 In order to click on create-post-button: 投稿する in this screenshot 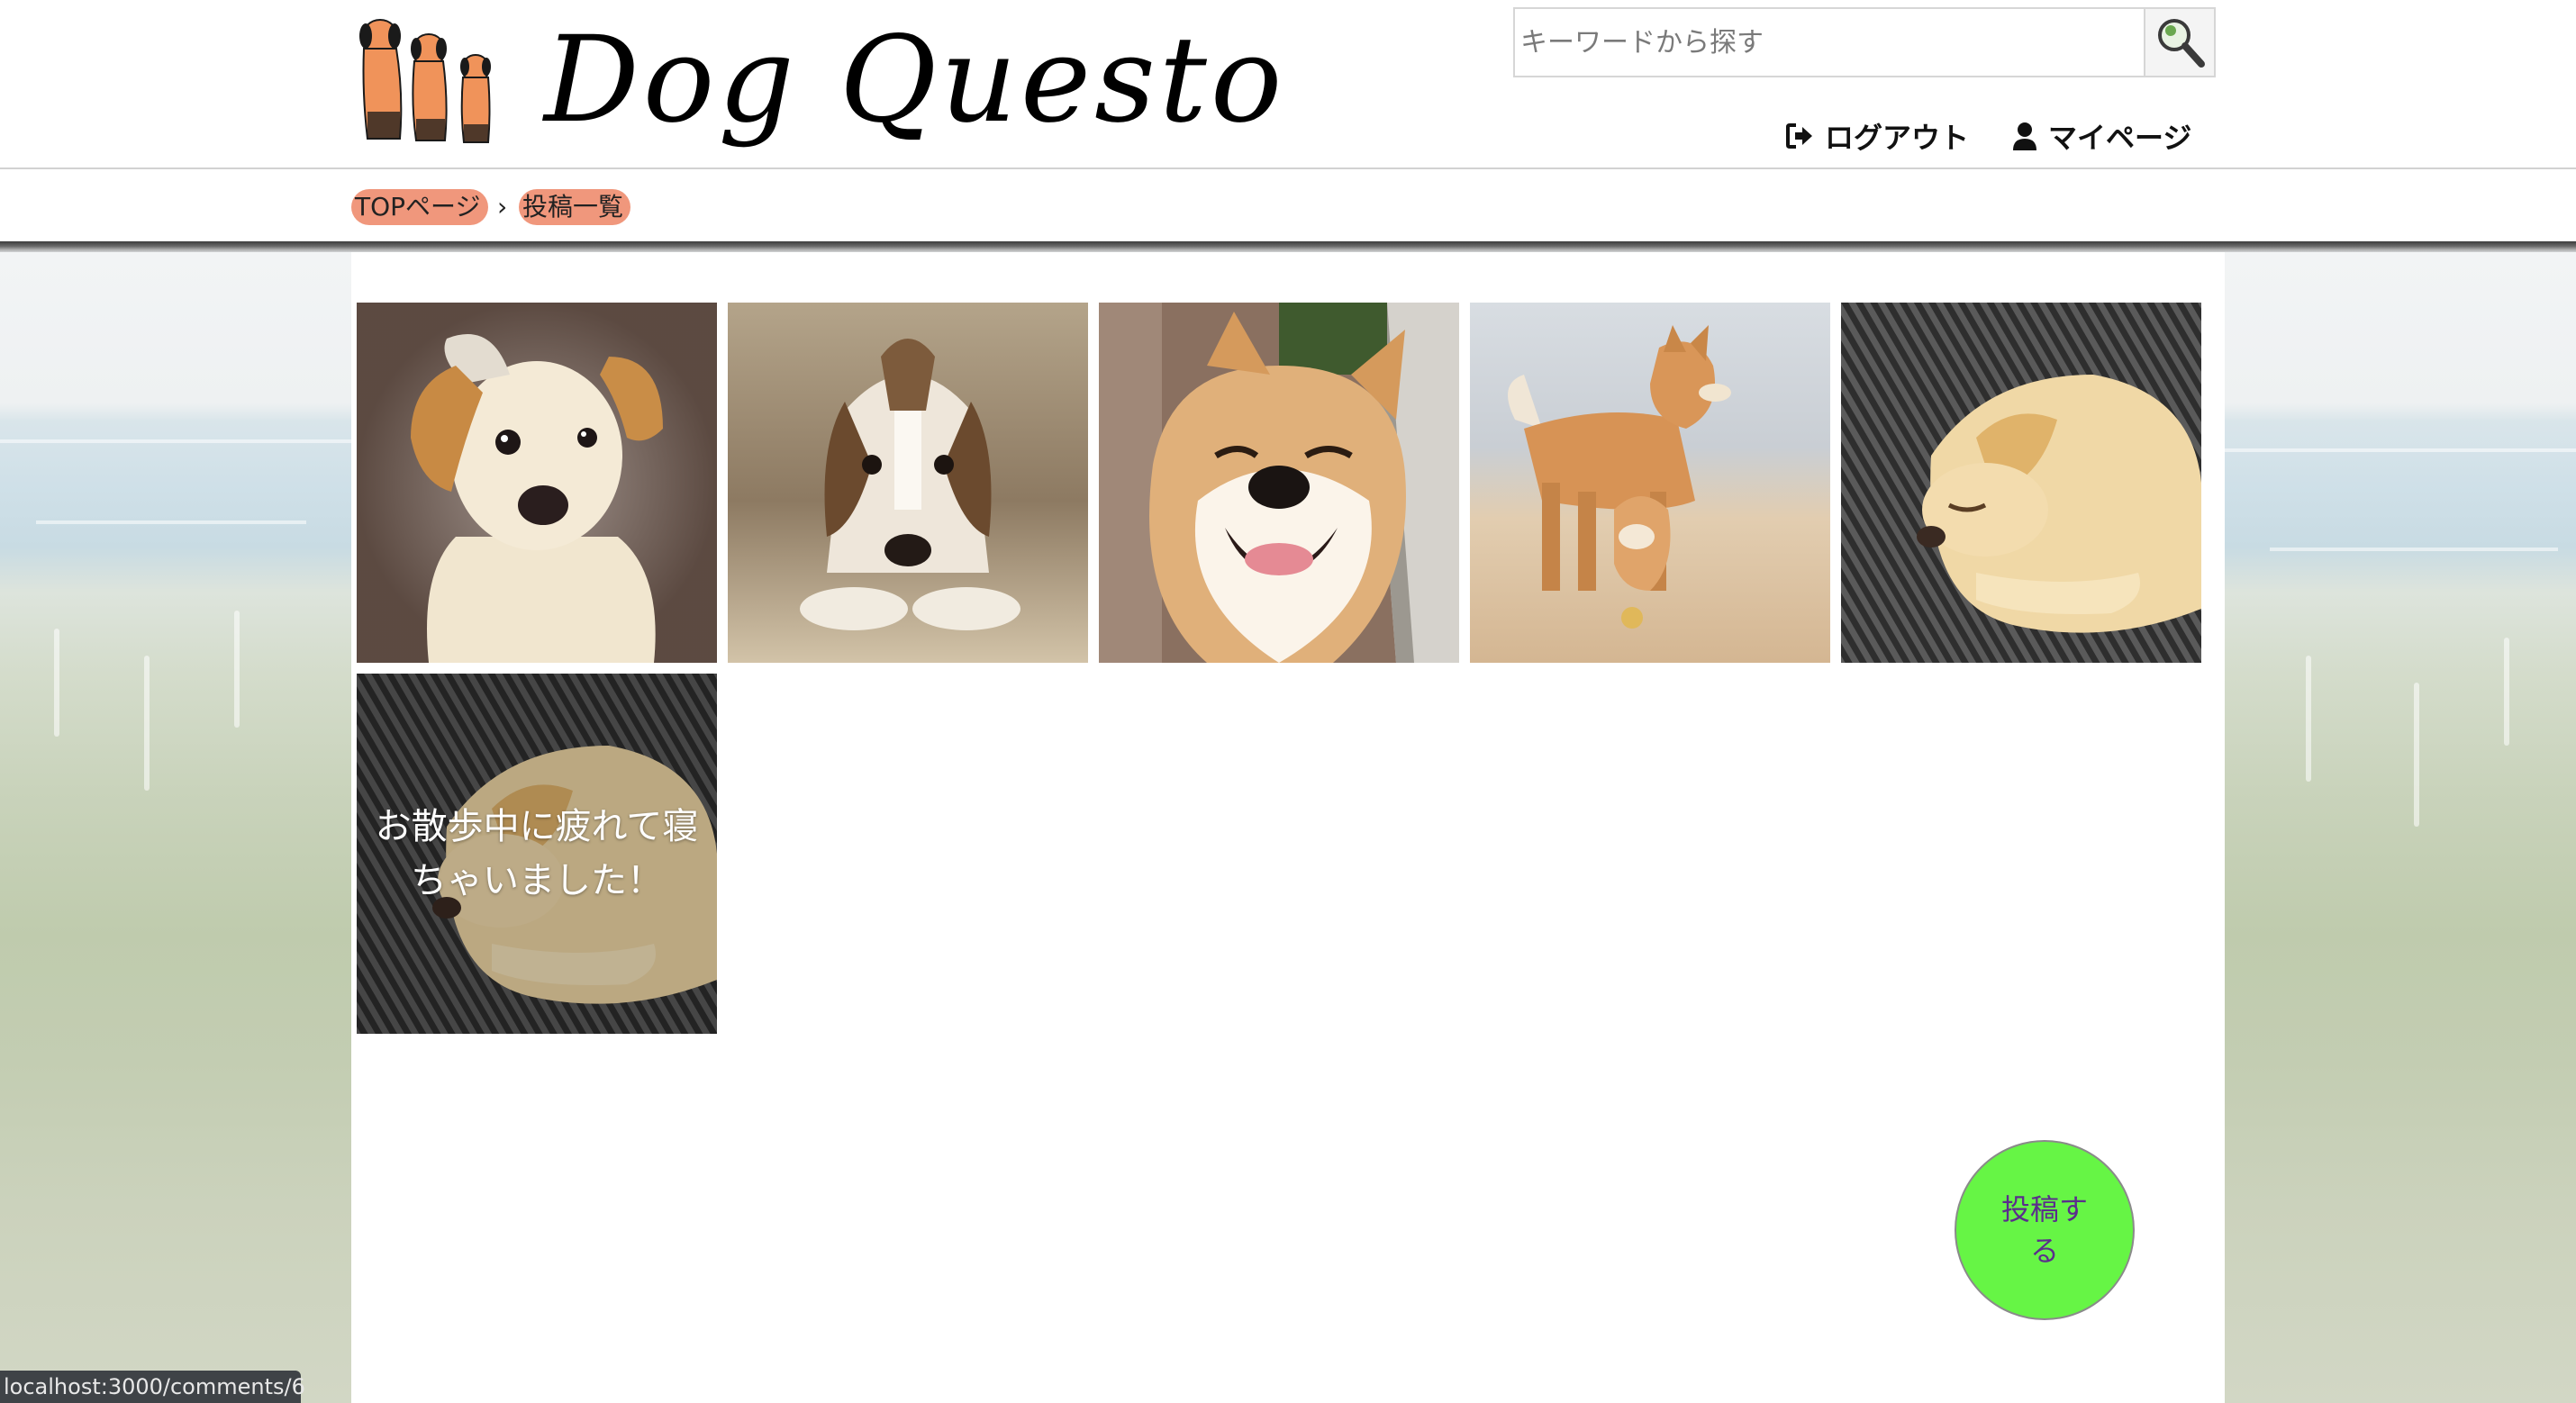, I will do `click(2045, 1230)`.